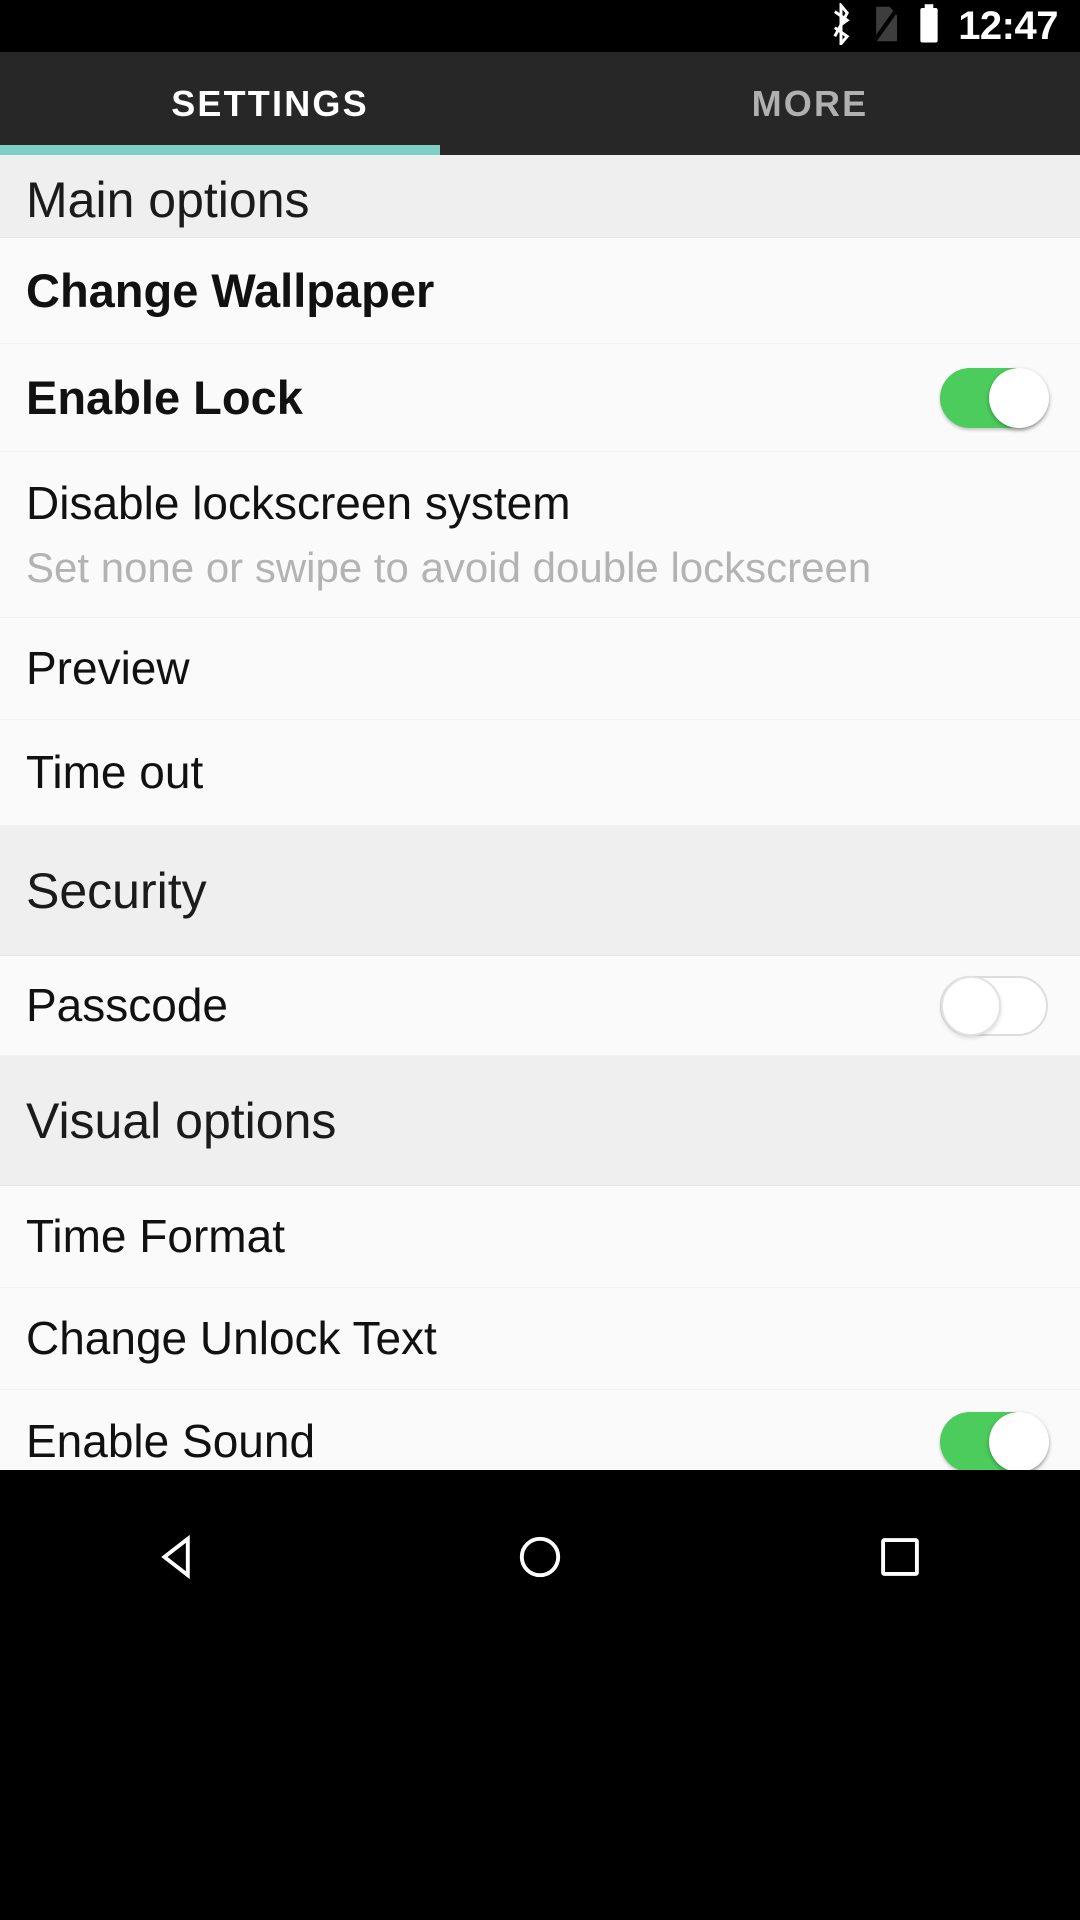 The width and height of the screenshot is (1080, 1920). I want to click on tab-more-label: MORE, so click(810, 103).